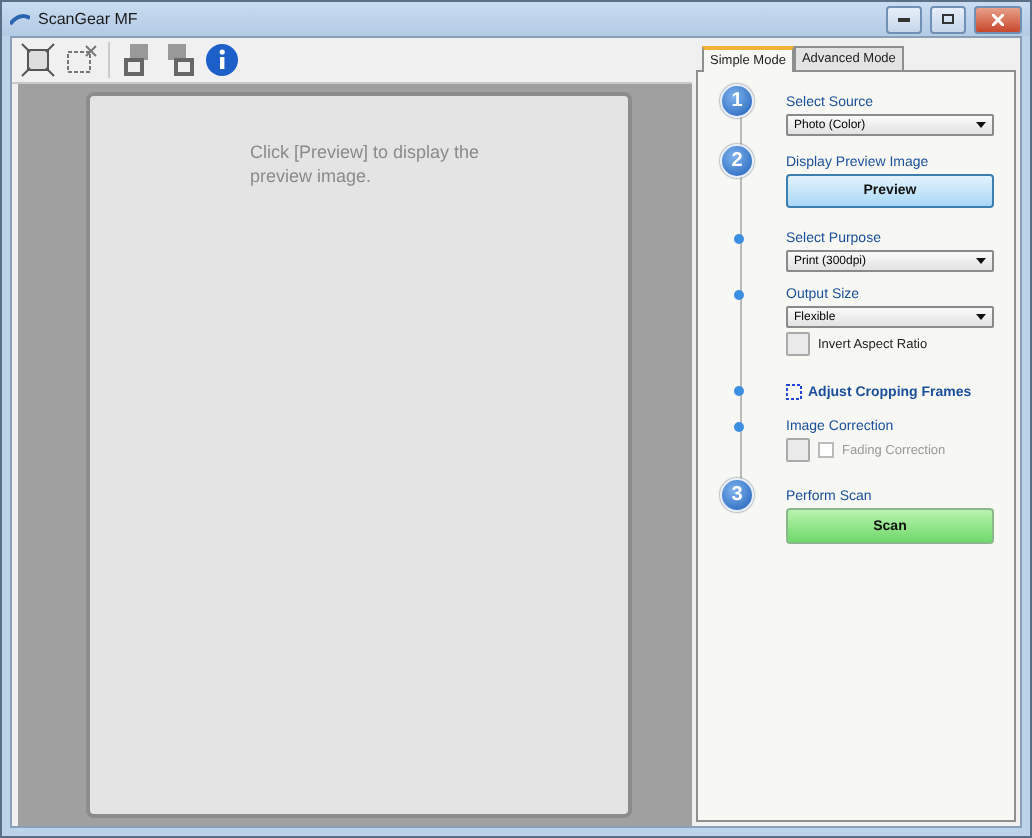 This screenshot has width=1032, height=838. I want to click on correction-icon, so click(798, 450).